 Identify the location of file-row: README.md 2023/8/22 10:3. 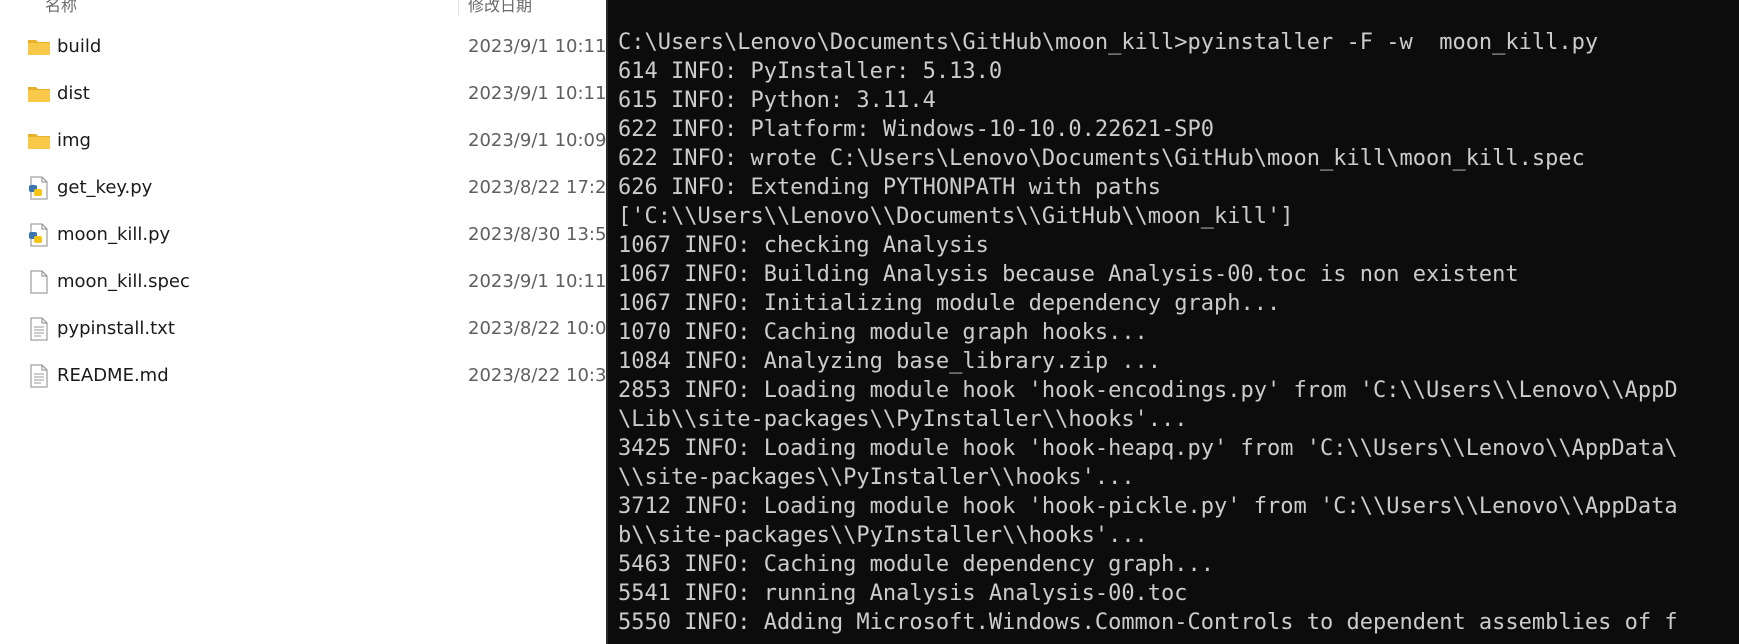
(303, 376).